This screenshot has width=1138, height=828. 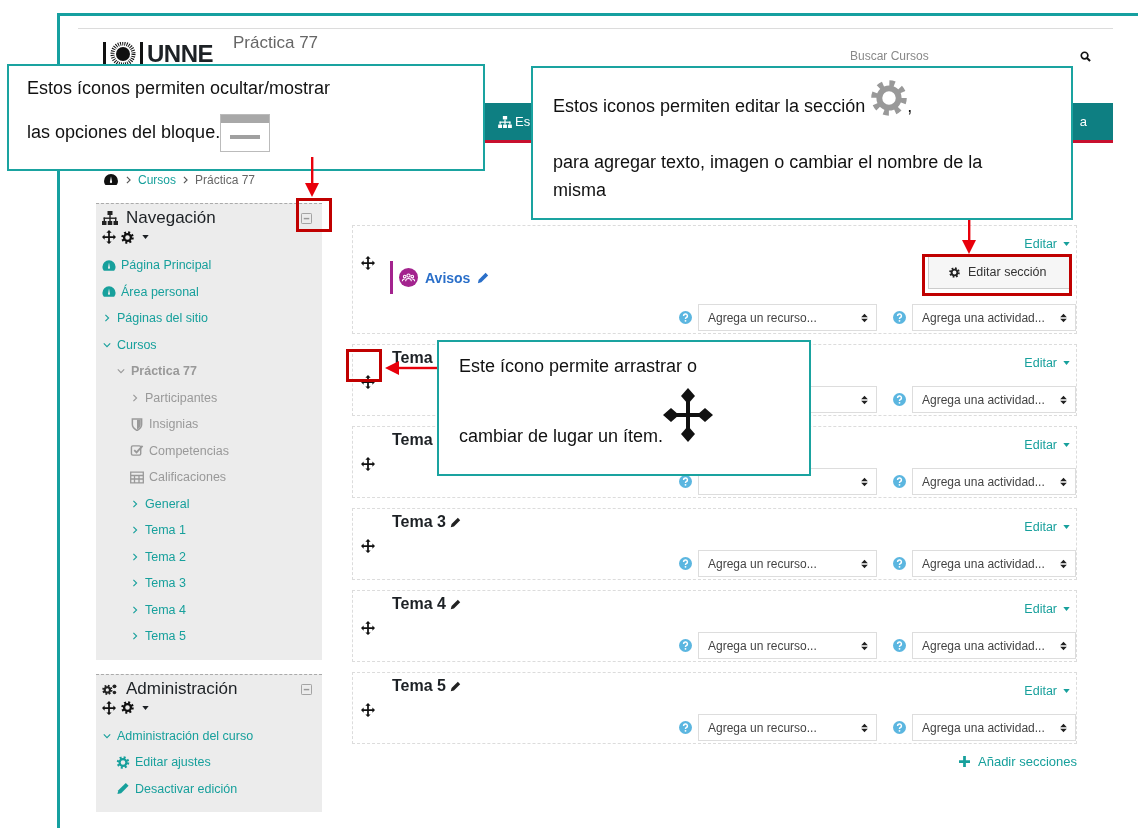 What do you see at coordinates (166, 265) in the screenshot?
I see `nav-link: Página Principal` at bounding box center [166, 265].